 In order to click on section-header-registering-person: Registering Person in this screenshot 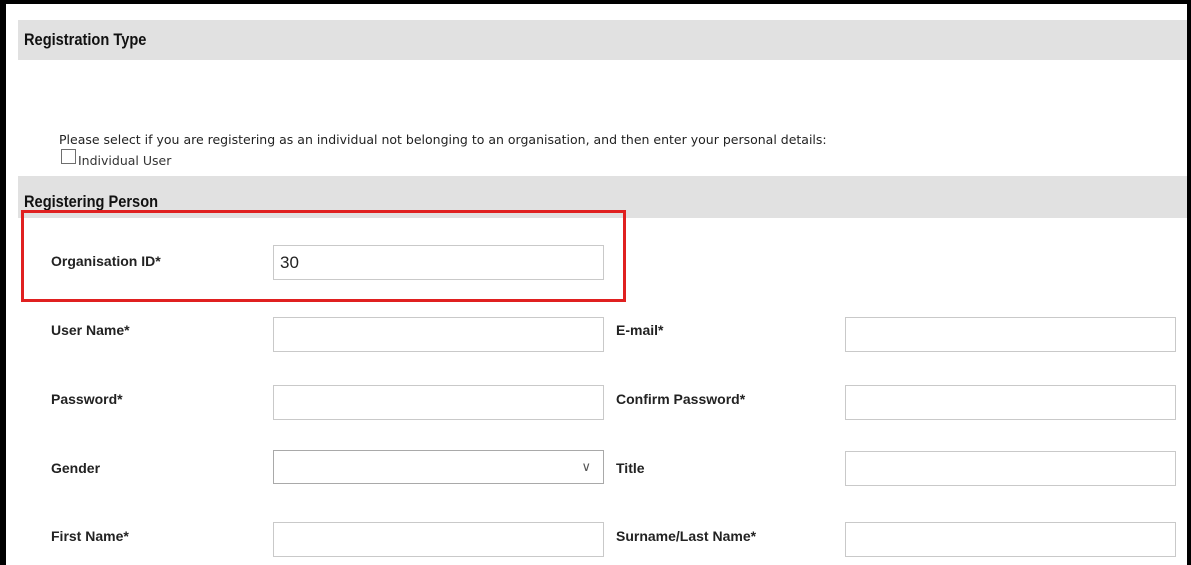, I will do `click(602, 197)`.